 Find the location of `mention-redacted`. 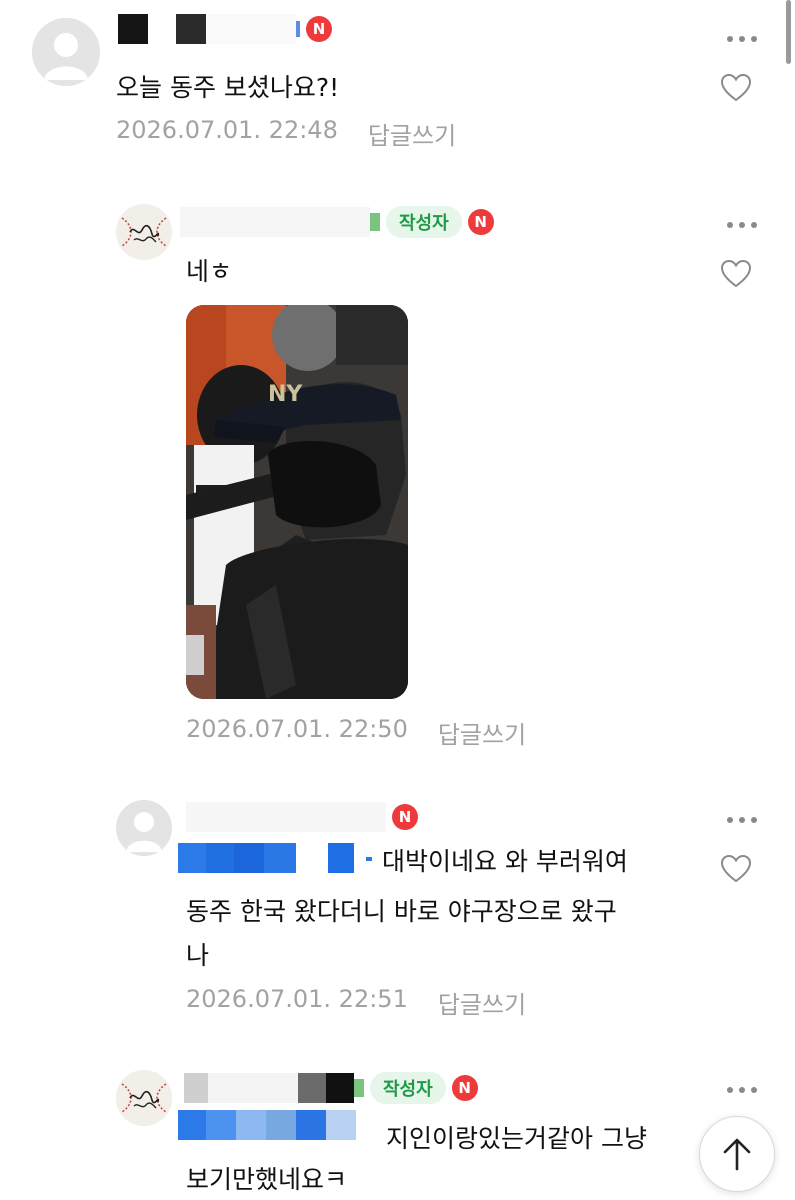

mention-redacted is located at coordinates (267, 1125).